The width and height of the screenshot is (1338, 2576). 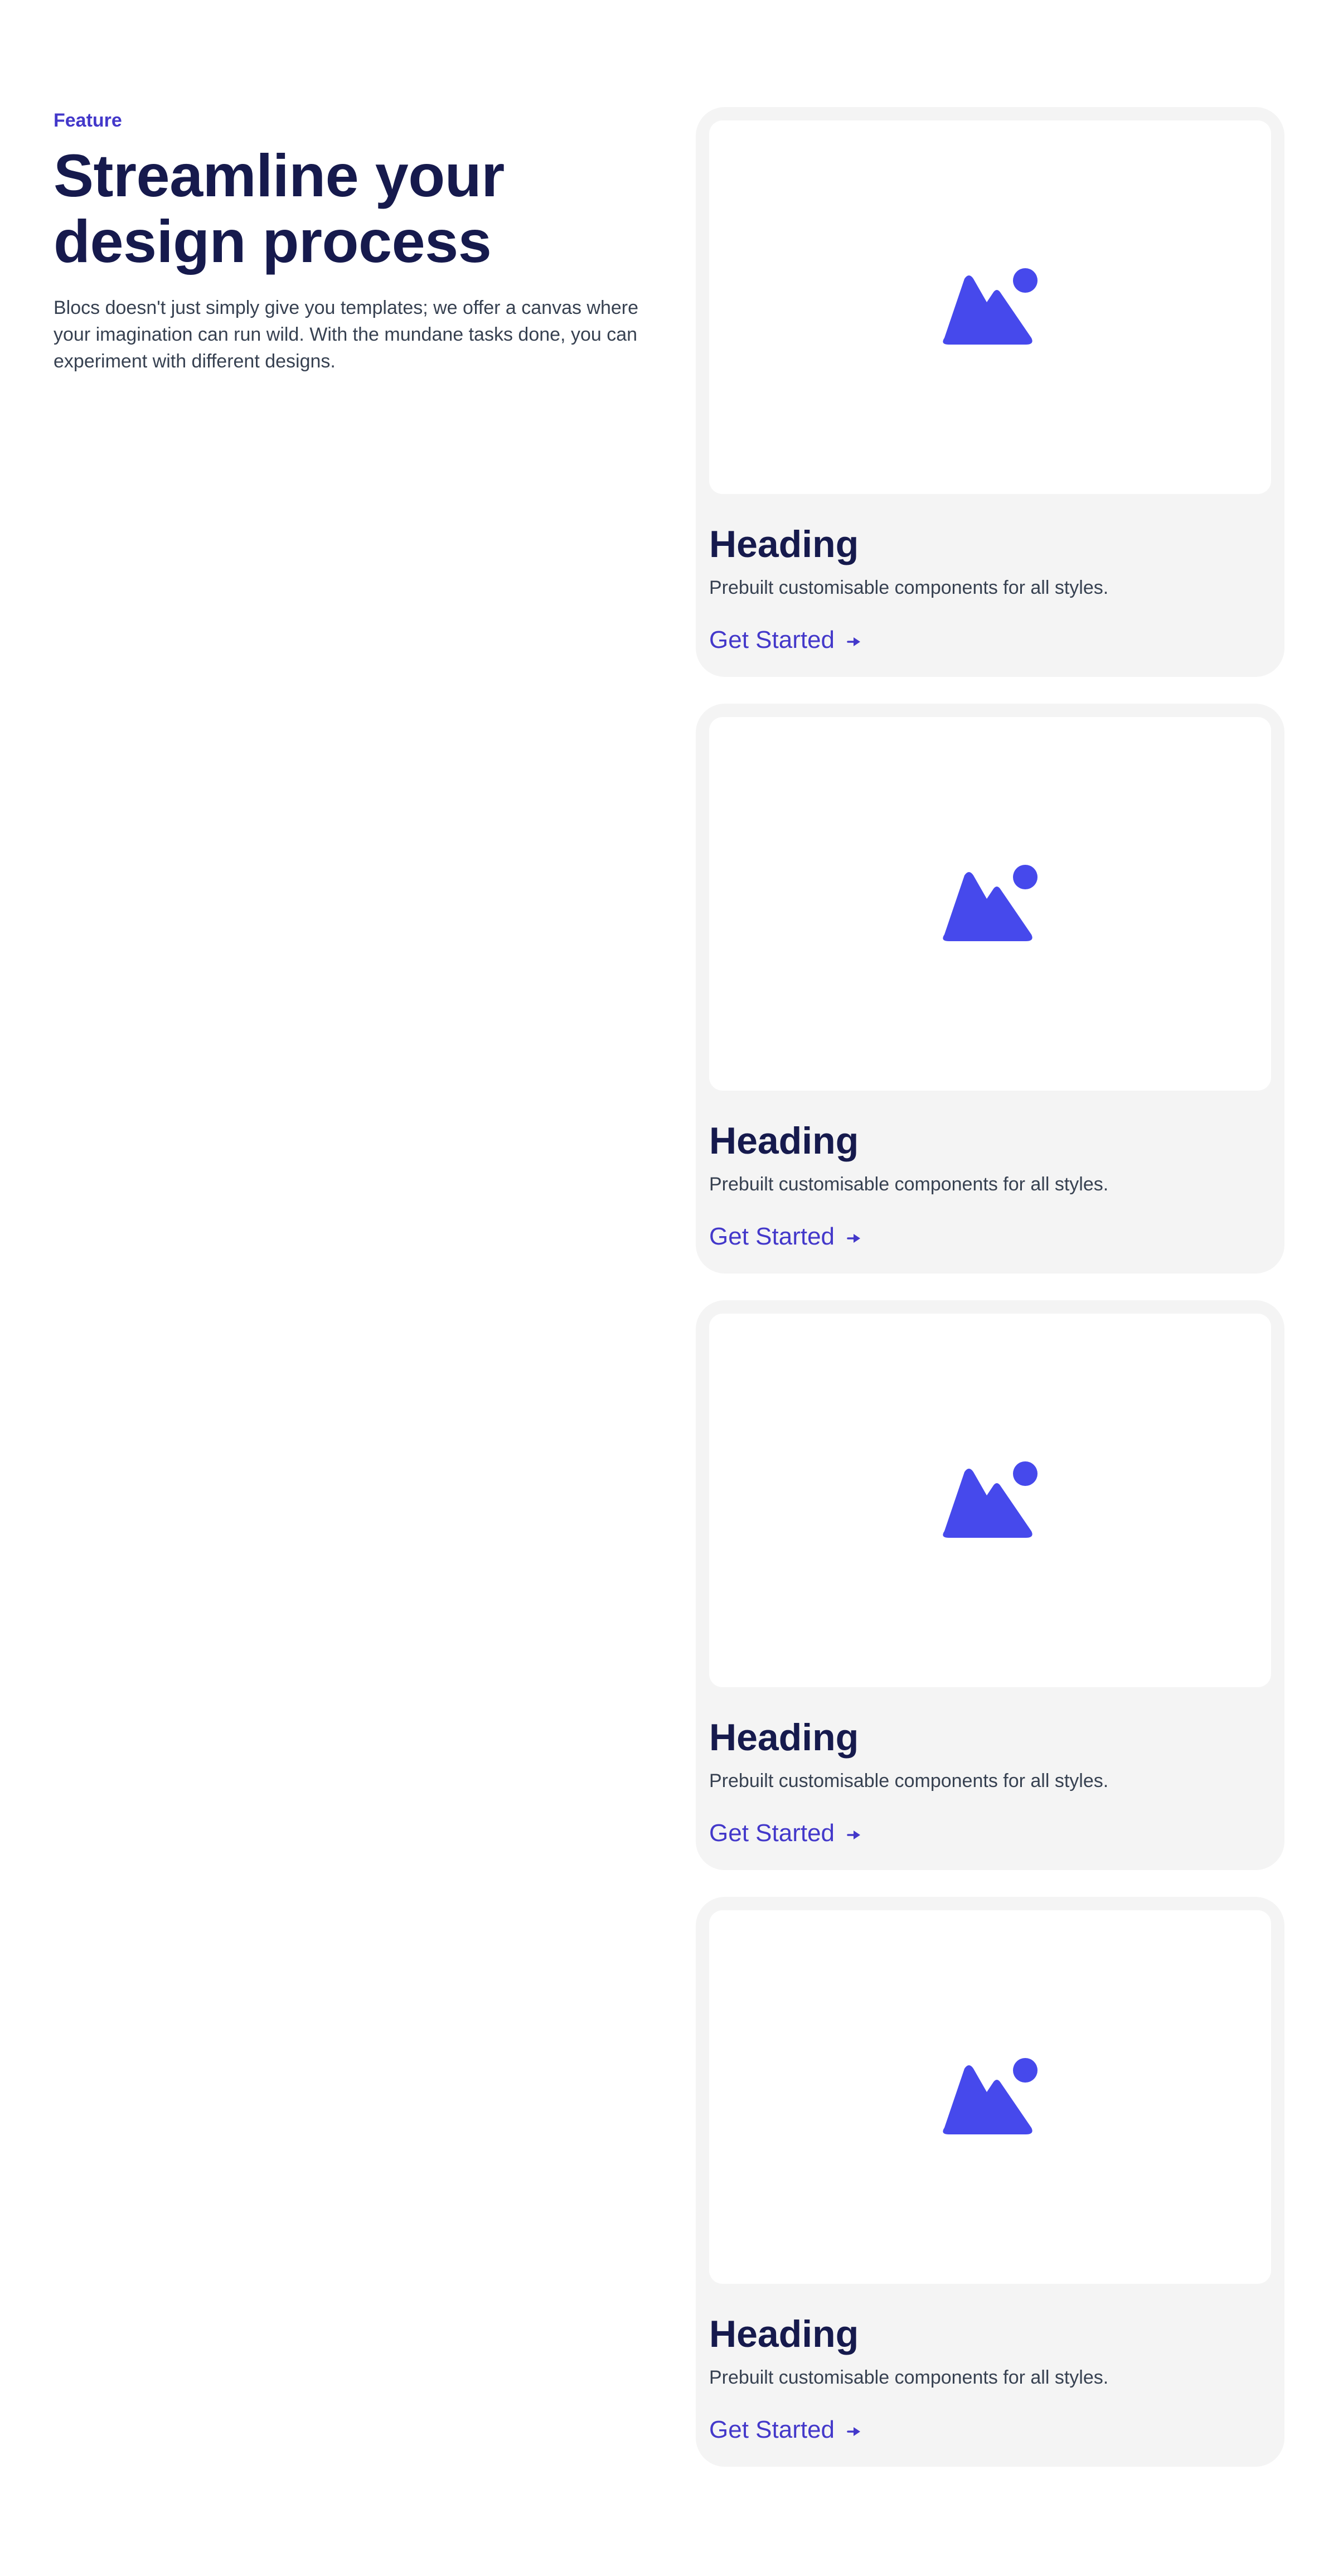 I want to click on page-title-line-1: Streamline your, so click(x=279, y=175).